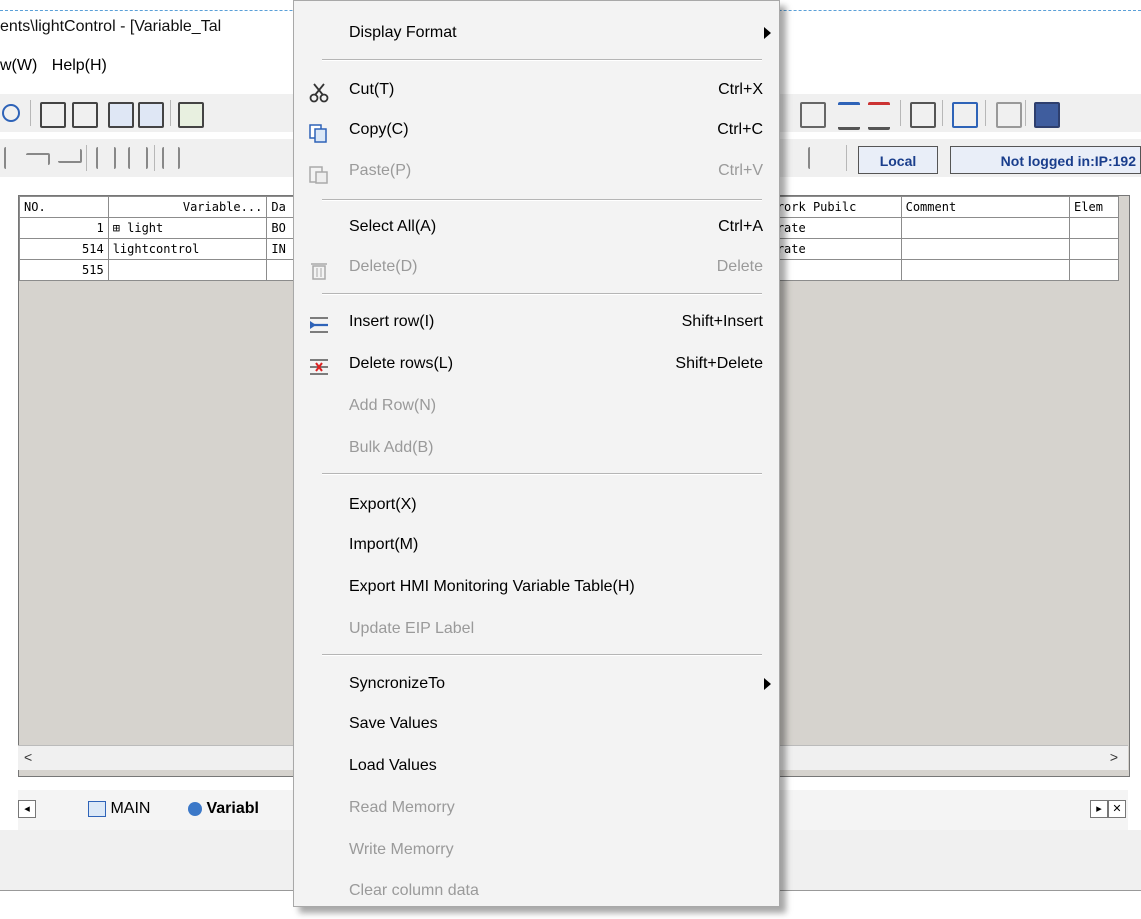 The height and width of the screenshot is (919, 1141). I want to click on local-mode-indicator: Local, so click(898, 160).